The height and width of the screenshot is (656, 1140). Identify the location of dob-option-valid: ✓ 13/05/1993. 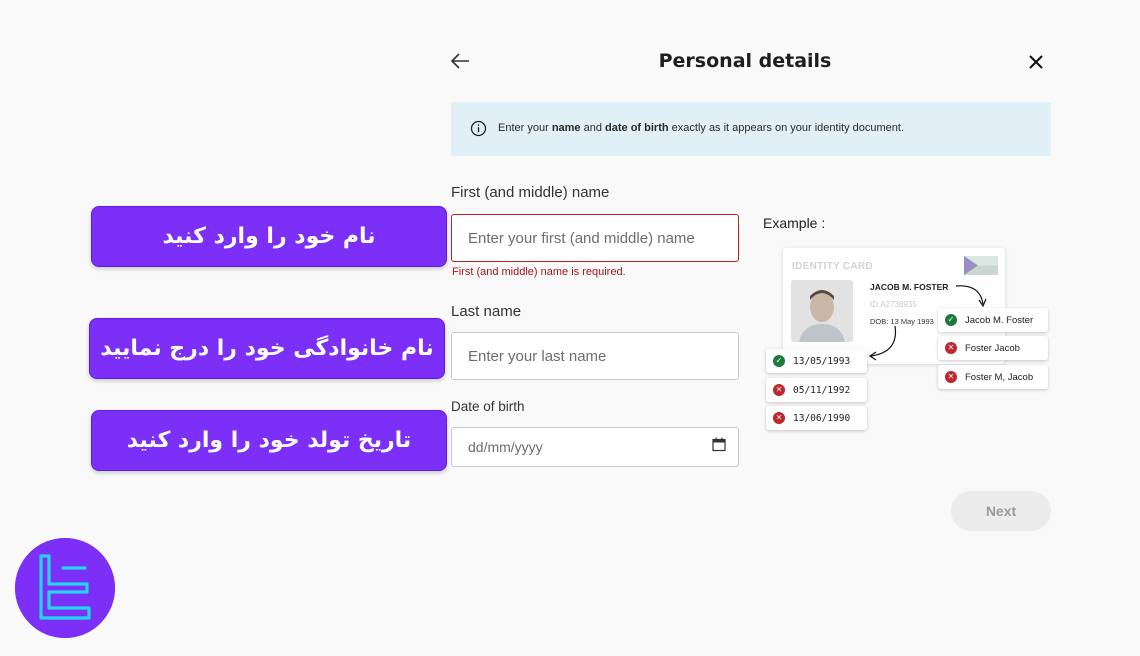
(816, 361).